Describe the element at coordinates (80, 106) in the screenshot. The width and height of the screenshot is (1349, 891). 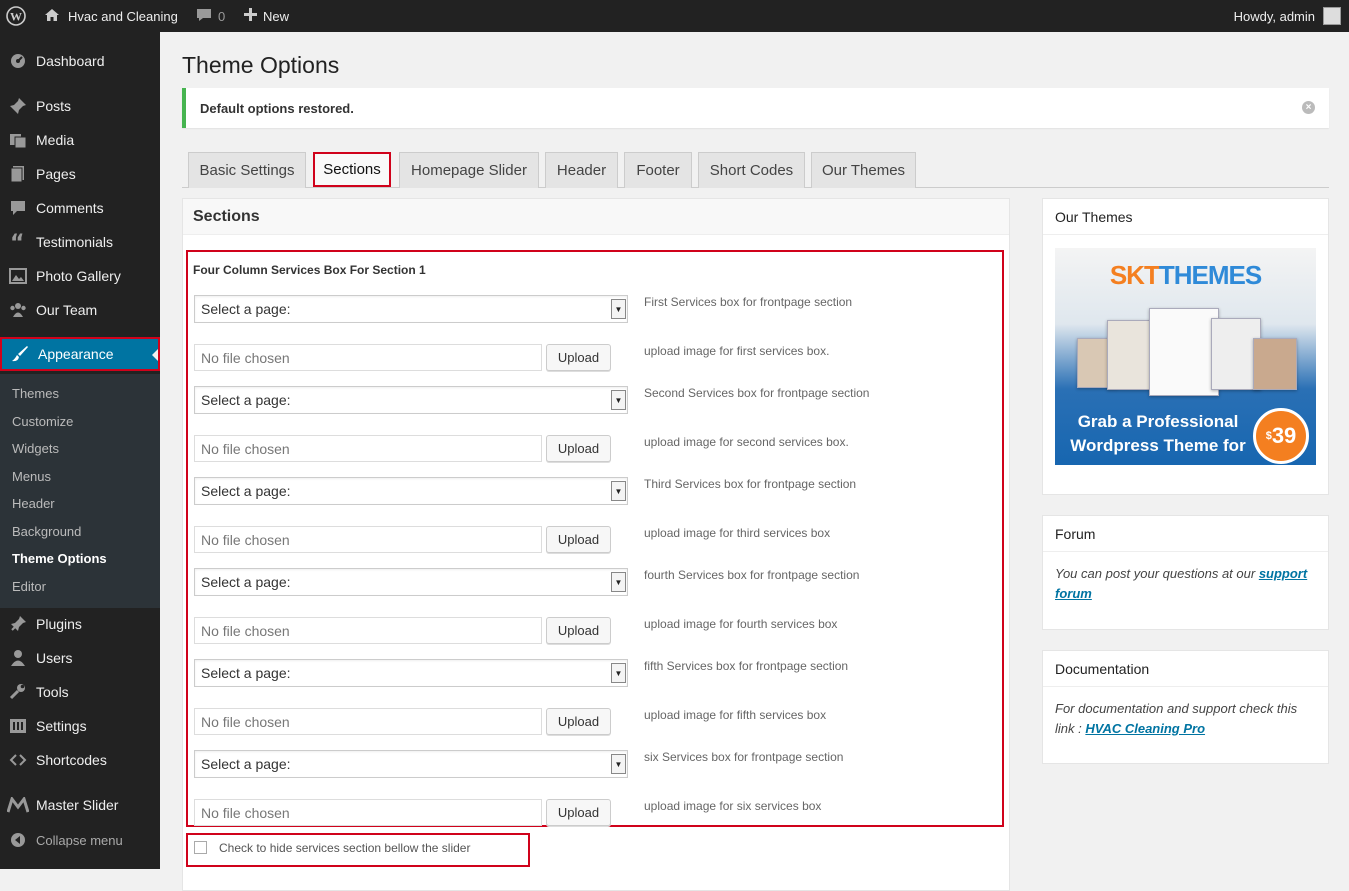
I see `menu-posts: Posts` at that location.